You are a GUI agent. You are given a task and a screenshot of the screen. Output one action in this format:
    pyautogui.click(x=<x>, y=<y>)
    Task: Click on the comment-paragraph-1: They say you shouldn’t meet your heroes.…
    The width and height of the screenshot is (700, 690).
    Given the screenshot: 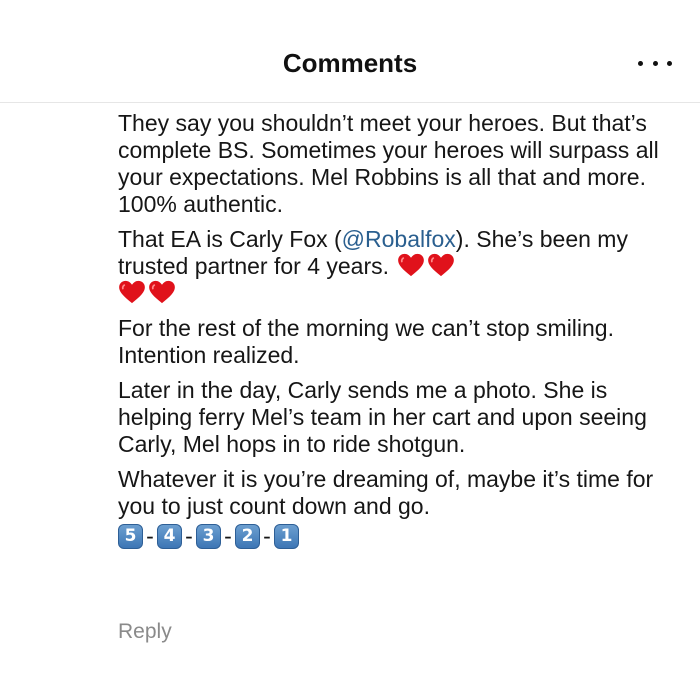 What is the action you would take?
    pyautogui.click(x=388, y=163)
    